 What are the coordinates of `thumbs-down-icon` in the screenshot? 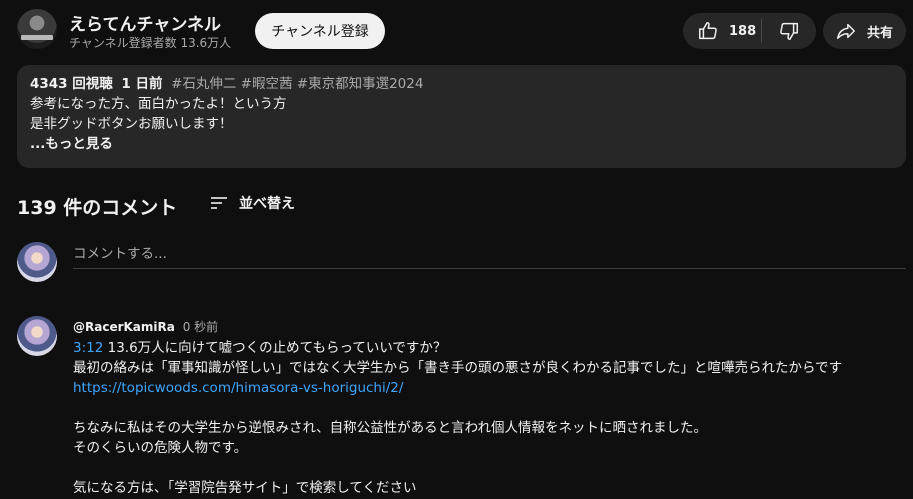 It's located at (789, 31).